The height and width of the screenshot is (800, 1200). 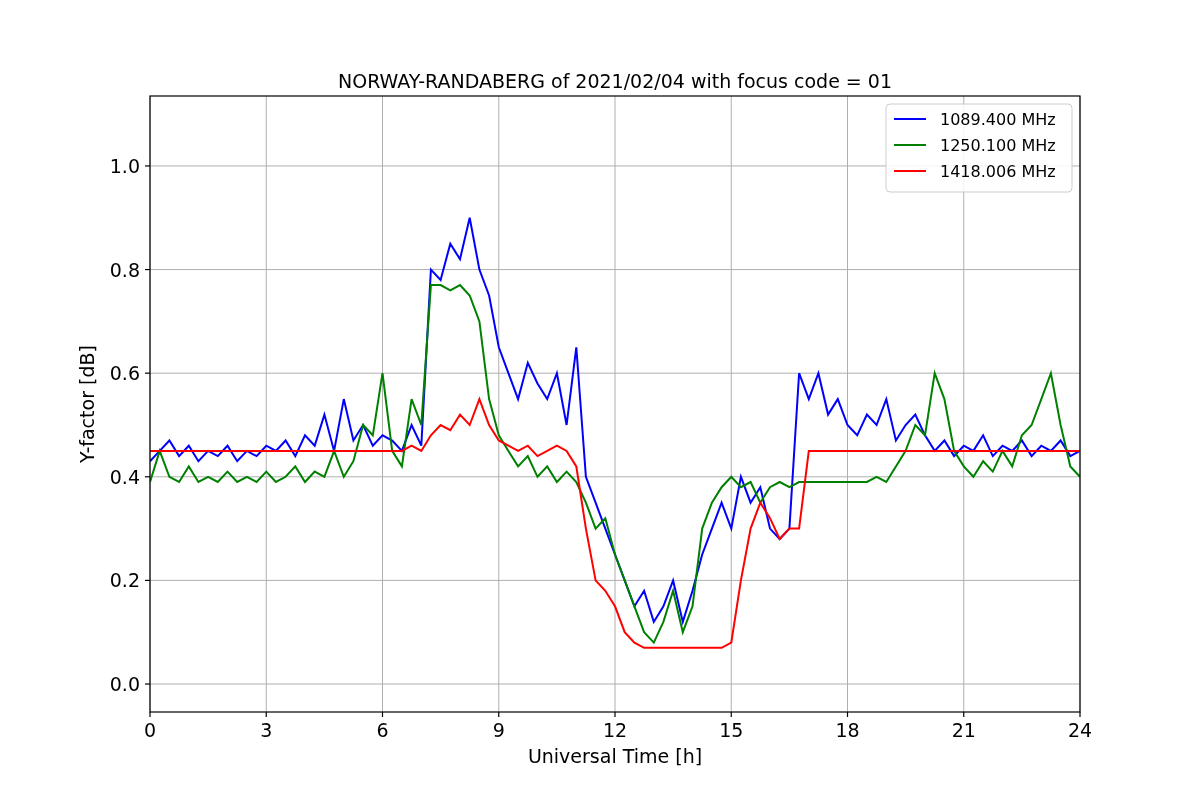 What do you see at coordinates (615, 756) in the screenshot?
I see `x-axis-label: Universal Time [h]` at bounding box center [615, 756].